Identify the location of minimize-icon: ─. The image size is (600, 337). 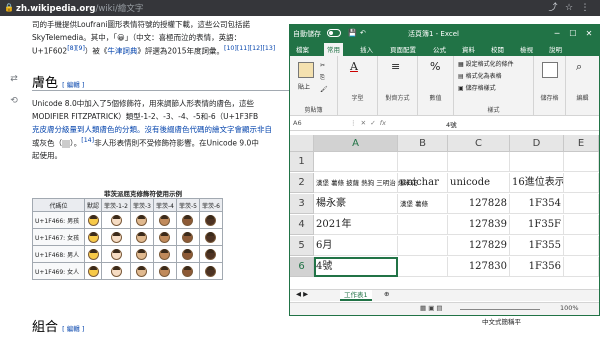
(557, 33).